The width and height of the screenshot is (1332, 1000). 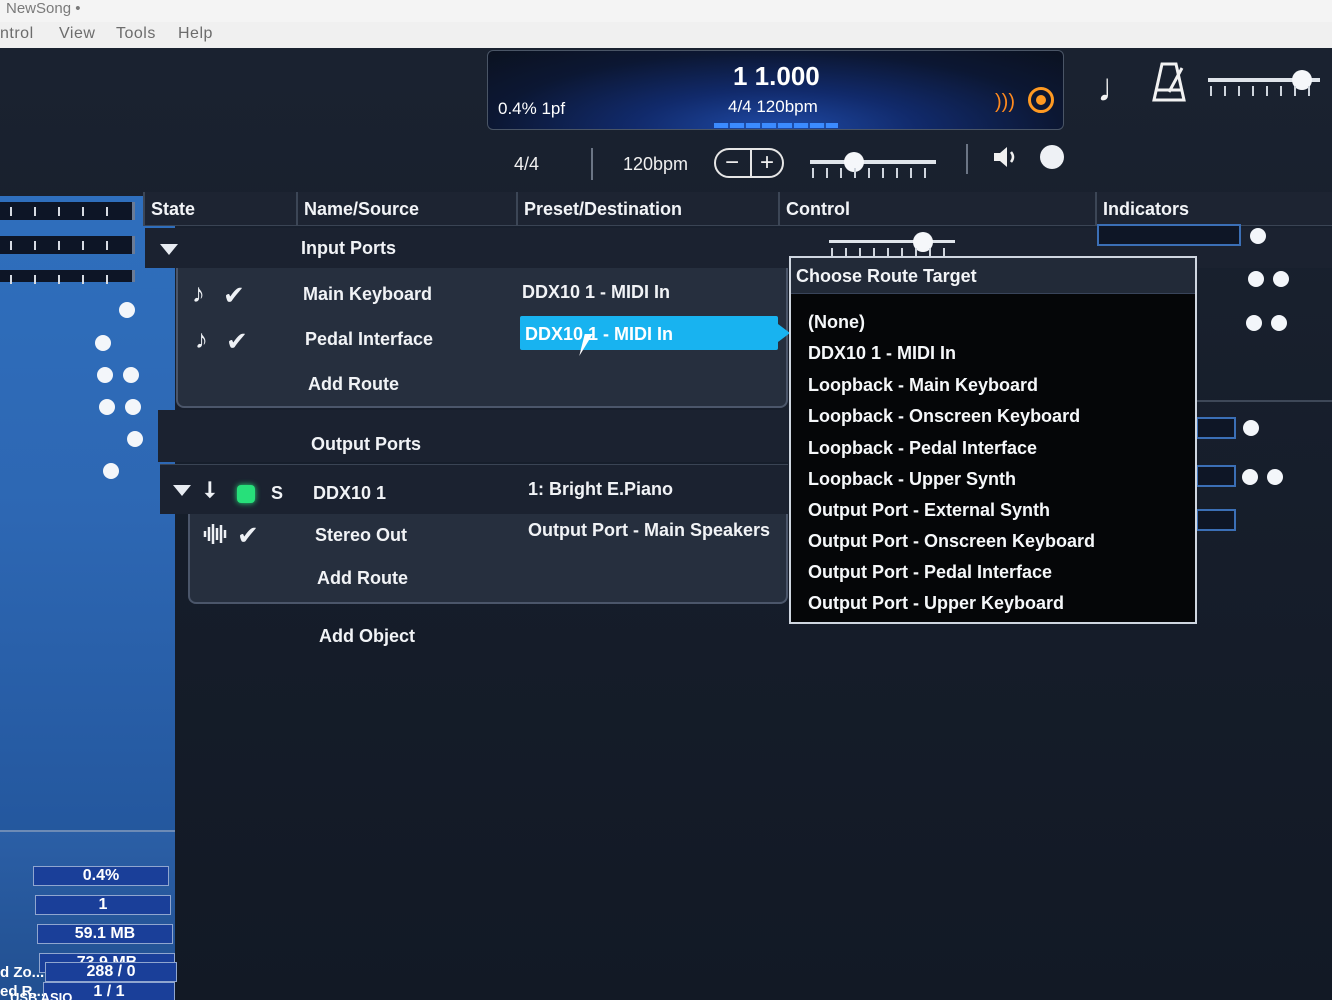 What do you see at coordinates (1169, 235) in the screenshot?
I see `input-indicator-meter` at bounding box center [1169, 235].